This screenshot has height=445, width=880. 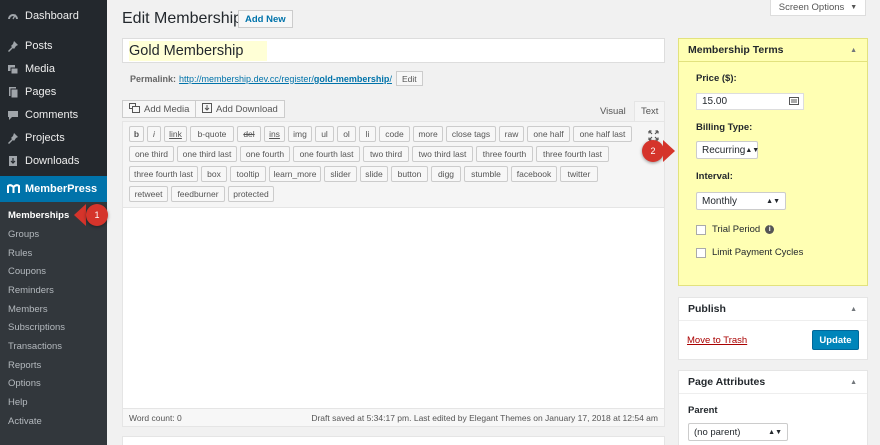 What do you see at coordinates (23, 234) in the screenshot?
I see `submenu-groups: Groups` at bounding box center [23, 234].